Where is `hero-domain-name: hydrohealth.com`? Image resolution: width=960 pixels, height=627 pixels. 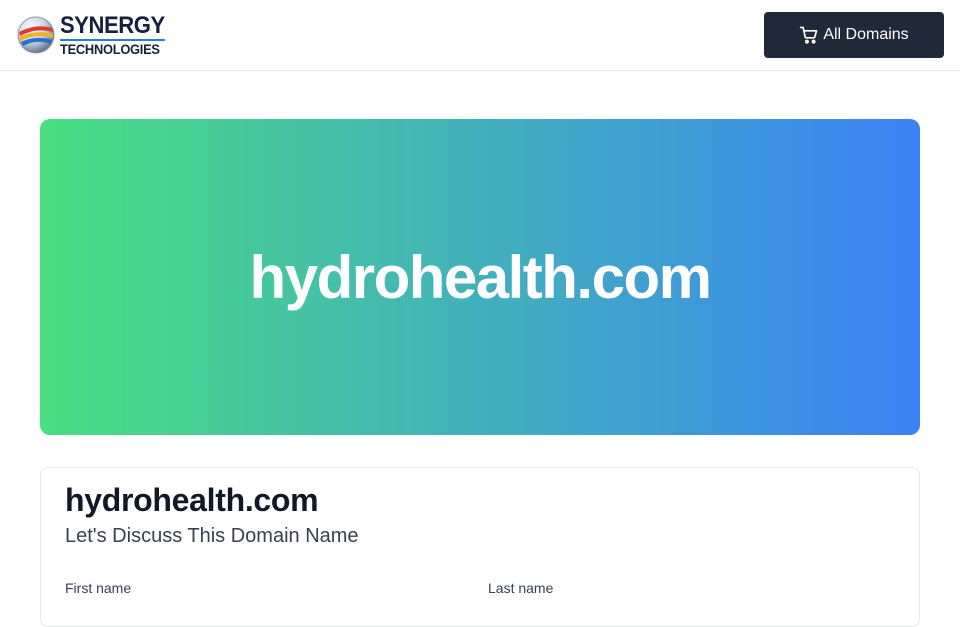 hero-domain-name: hydrohealth.com is located at coordinates (480, 277).